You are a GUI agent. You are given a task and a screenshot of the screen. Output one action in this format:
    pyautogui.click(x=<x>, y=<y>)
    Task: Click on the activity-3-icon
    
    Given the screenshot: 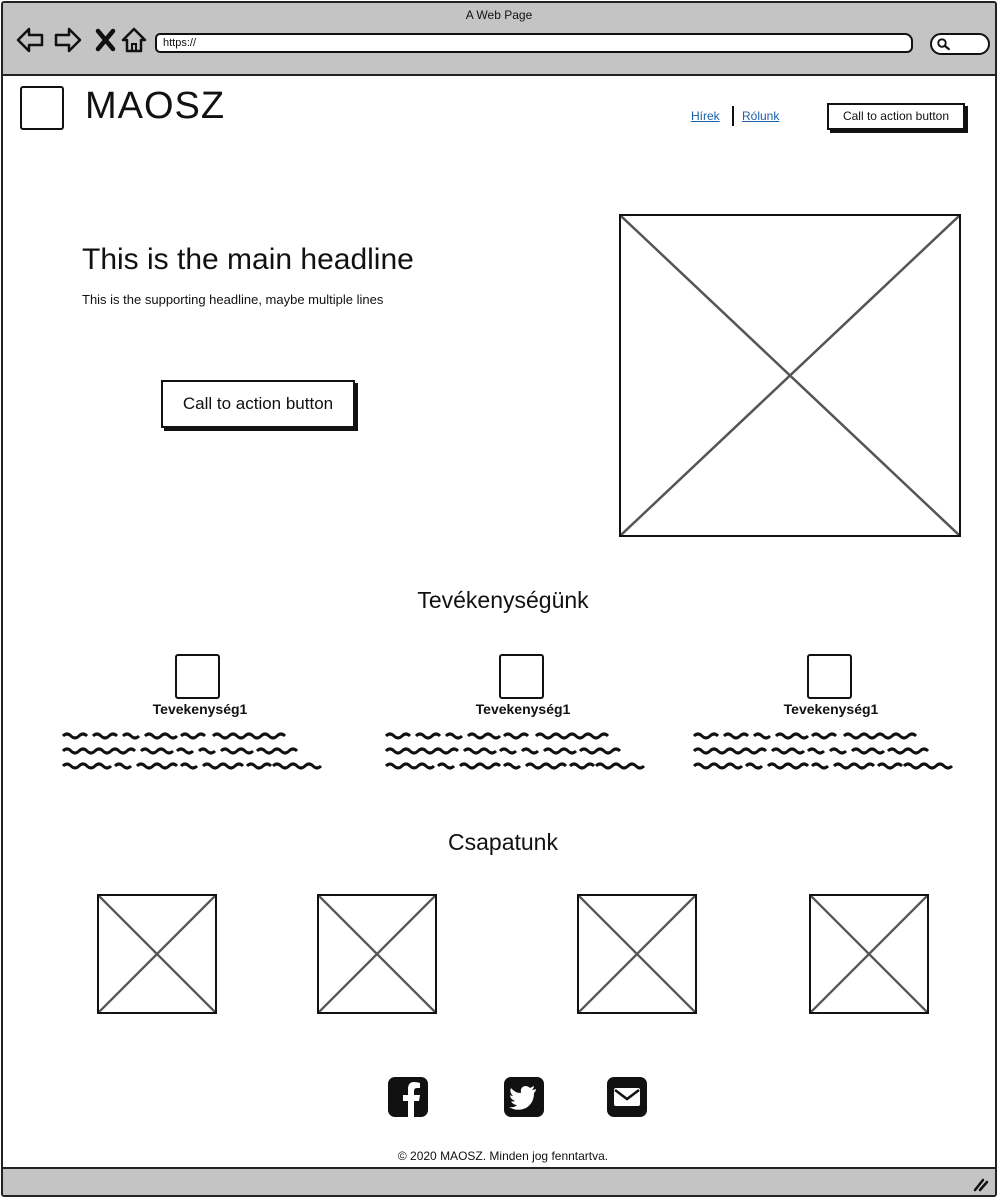 What is the action you would take?
    pyautogui.click(x=829, y=676)
    